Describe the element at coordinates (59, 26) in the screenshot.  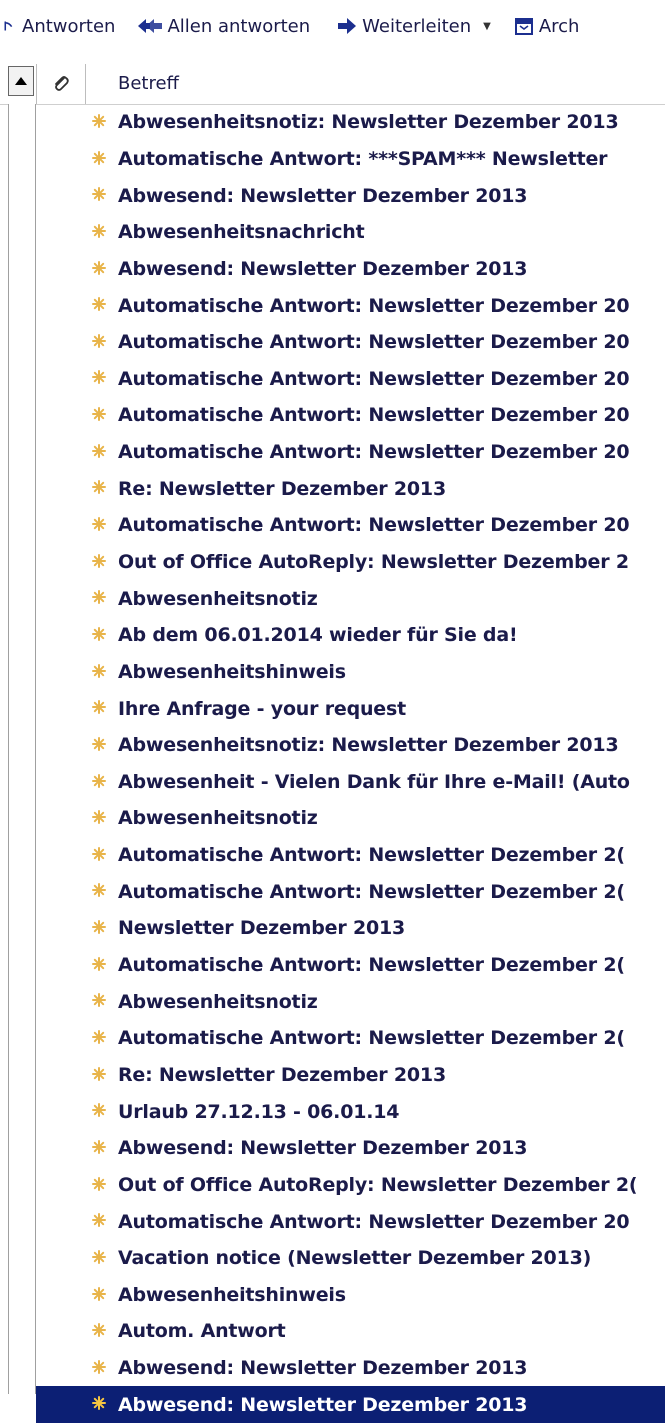
I see `reply-button: Antworten` at that location.